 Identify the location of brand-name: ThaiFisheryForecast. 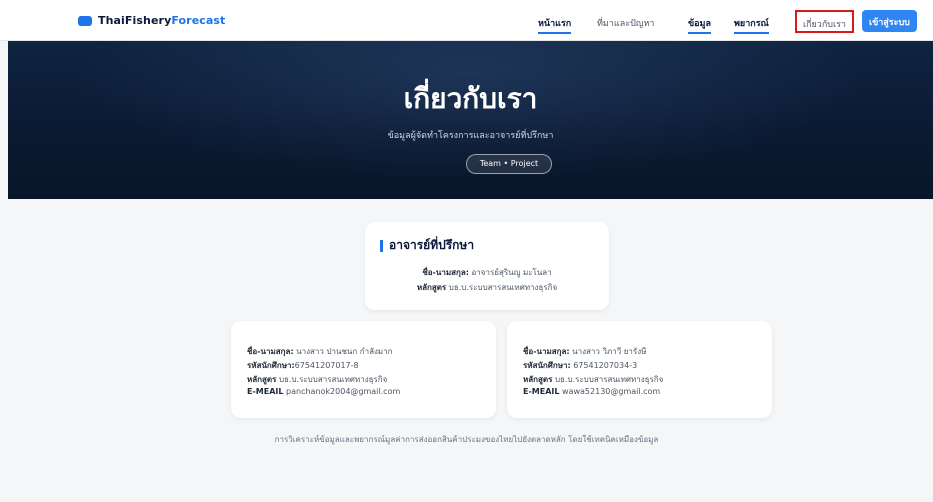
(161, 20).